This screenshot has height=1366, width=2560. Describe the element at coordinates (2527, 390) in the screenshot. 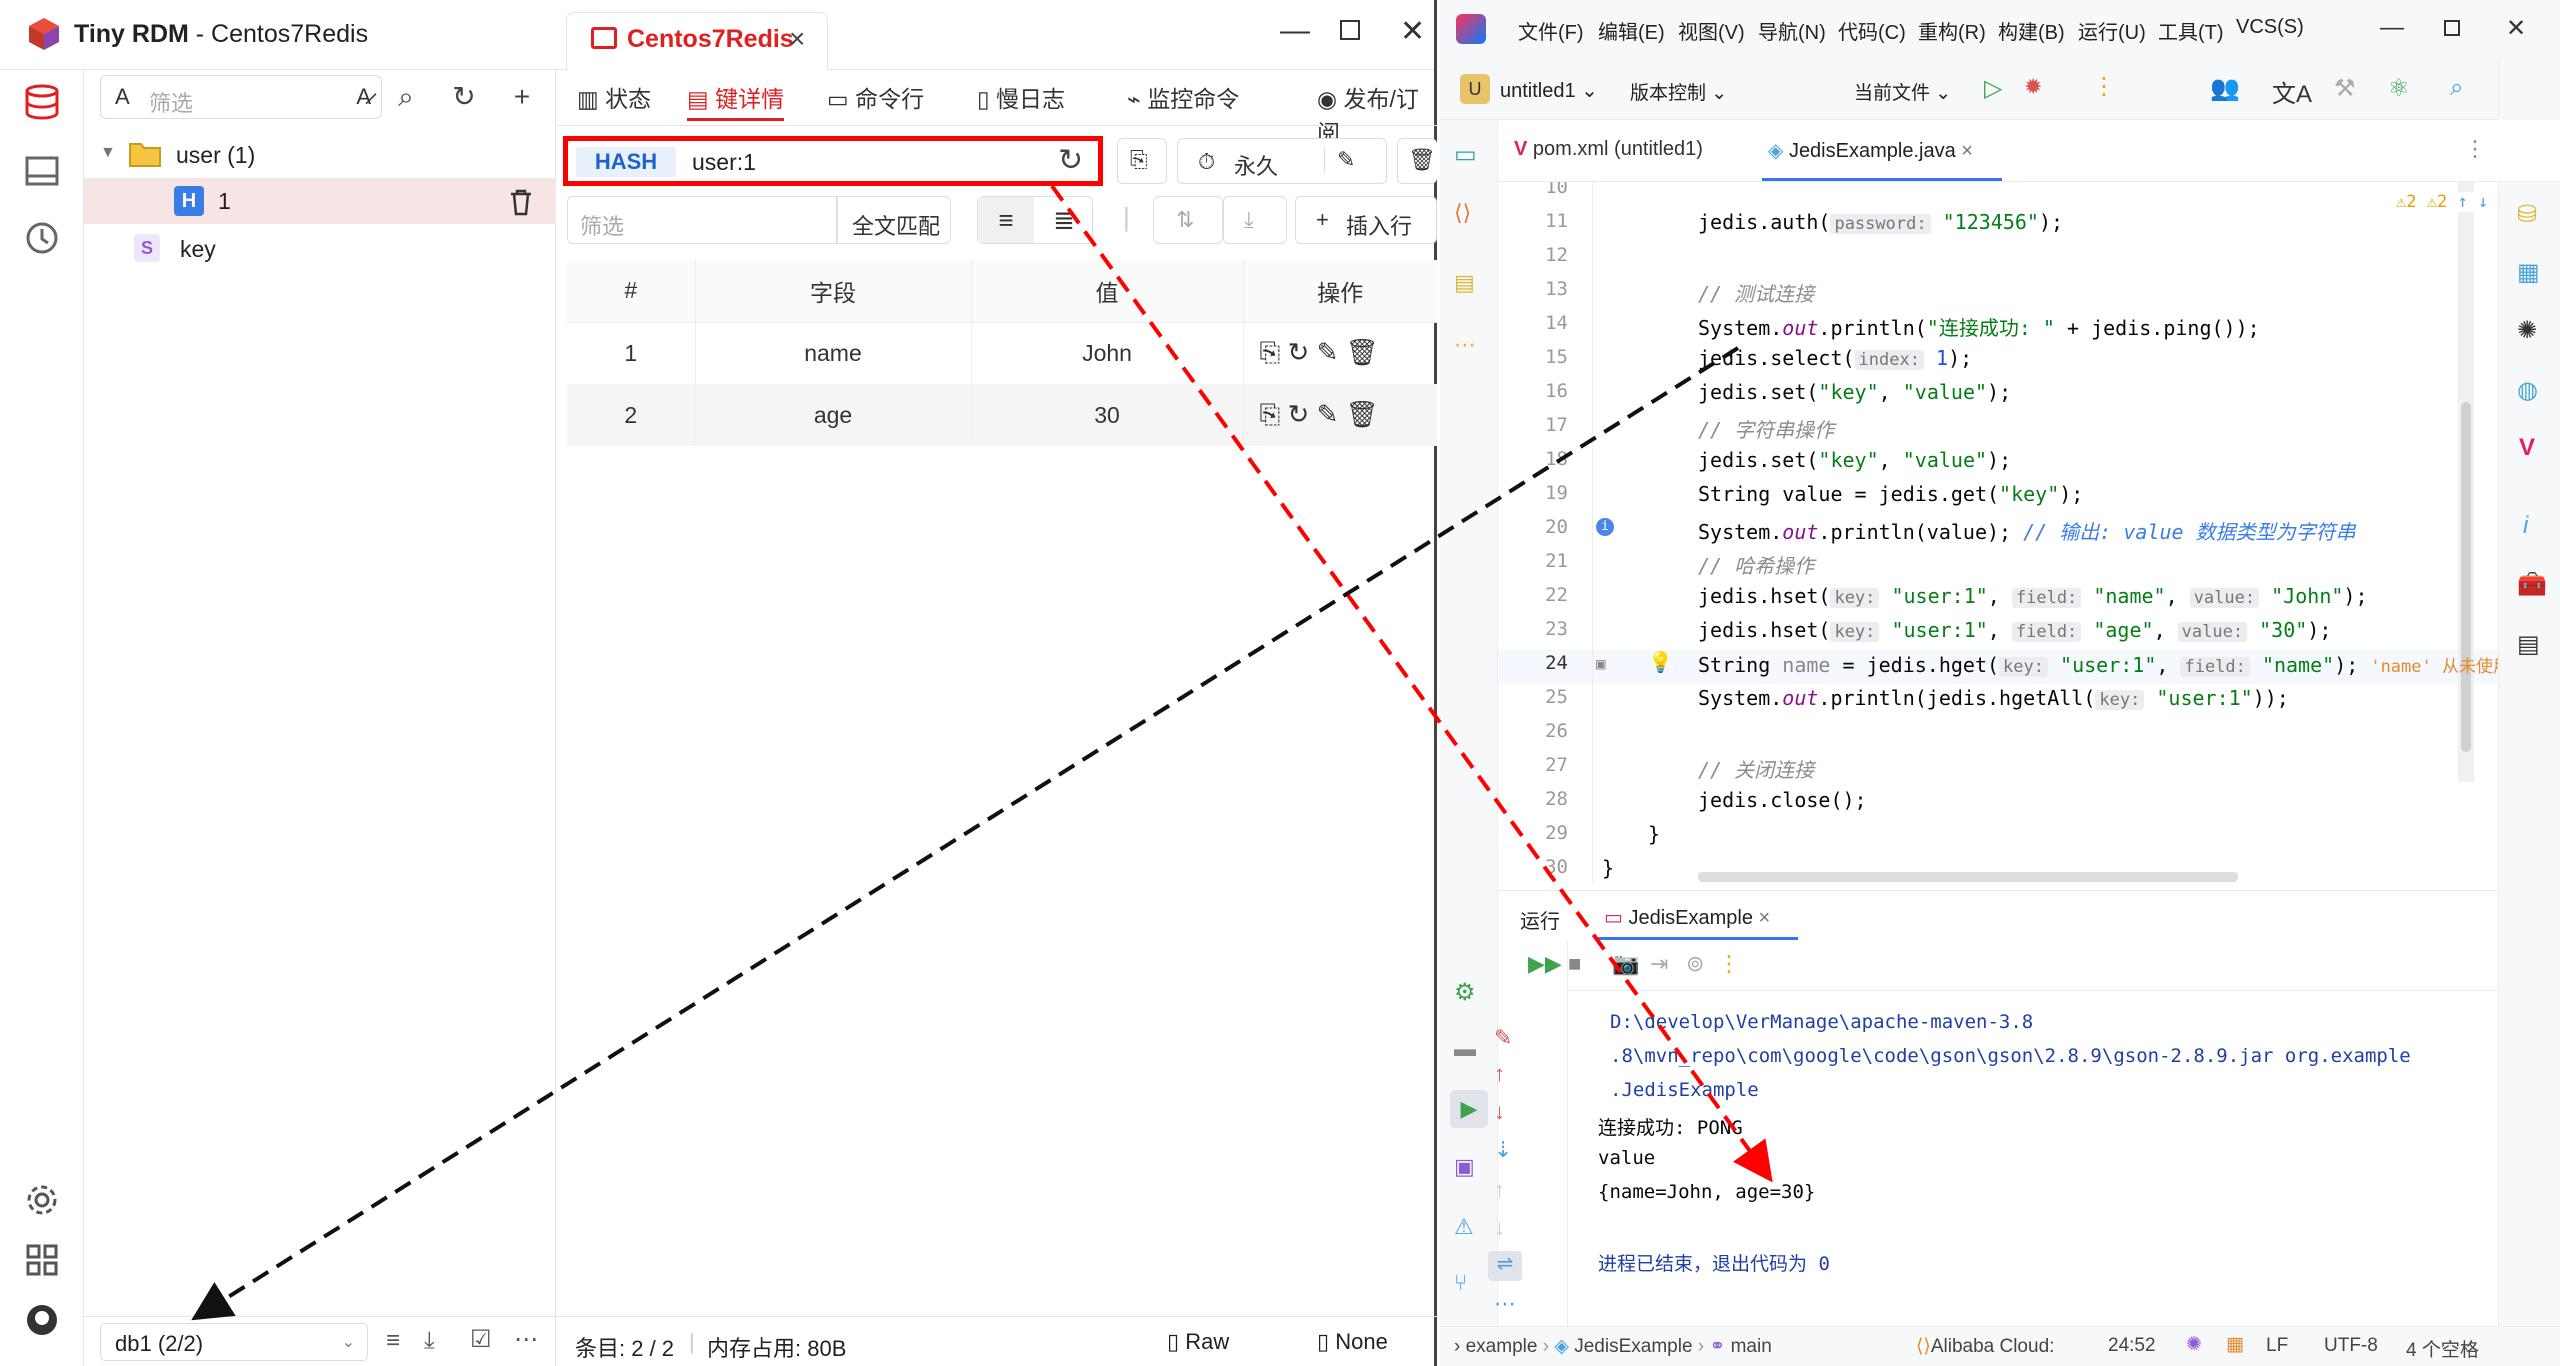

I see `globe-icon: ◍` at that location.